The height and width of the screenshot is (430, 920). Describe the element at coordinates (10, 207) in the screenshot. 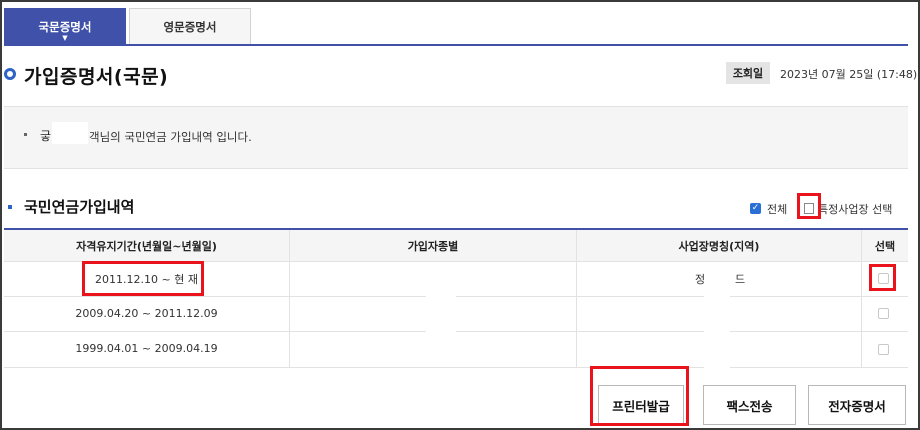

I see `section-bullet-icon` at that location.